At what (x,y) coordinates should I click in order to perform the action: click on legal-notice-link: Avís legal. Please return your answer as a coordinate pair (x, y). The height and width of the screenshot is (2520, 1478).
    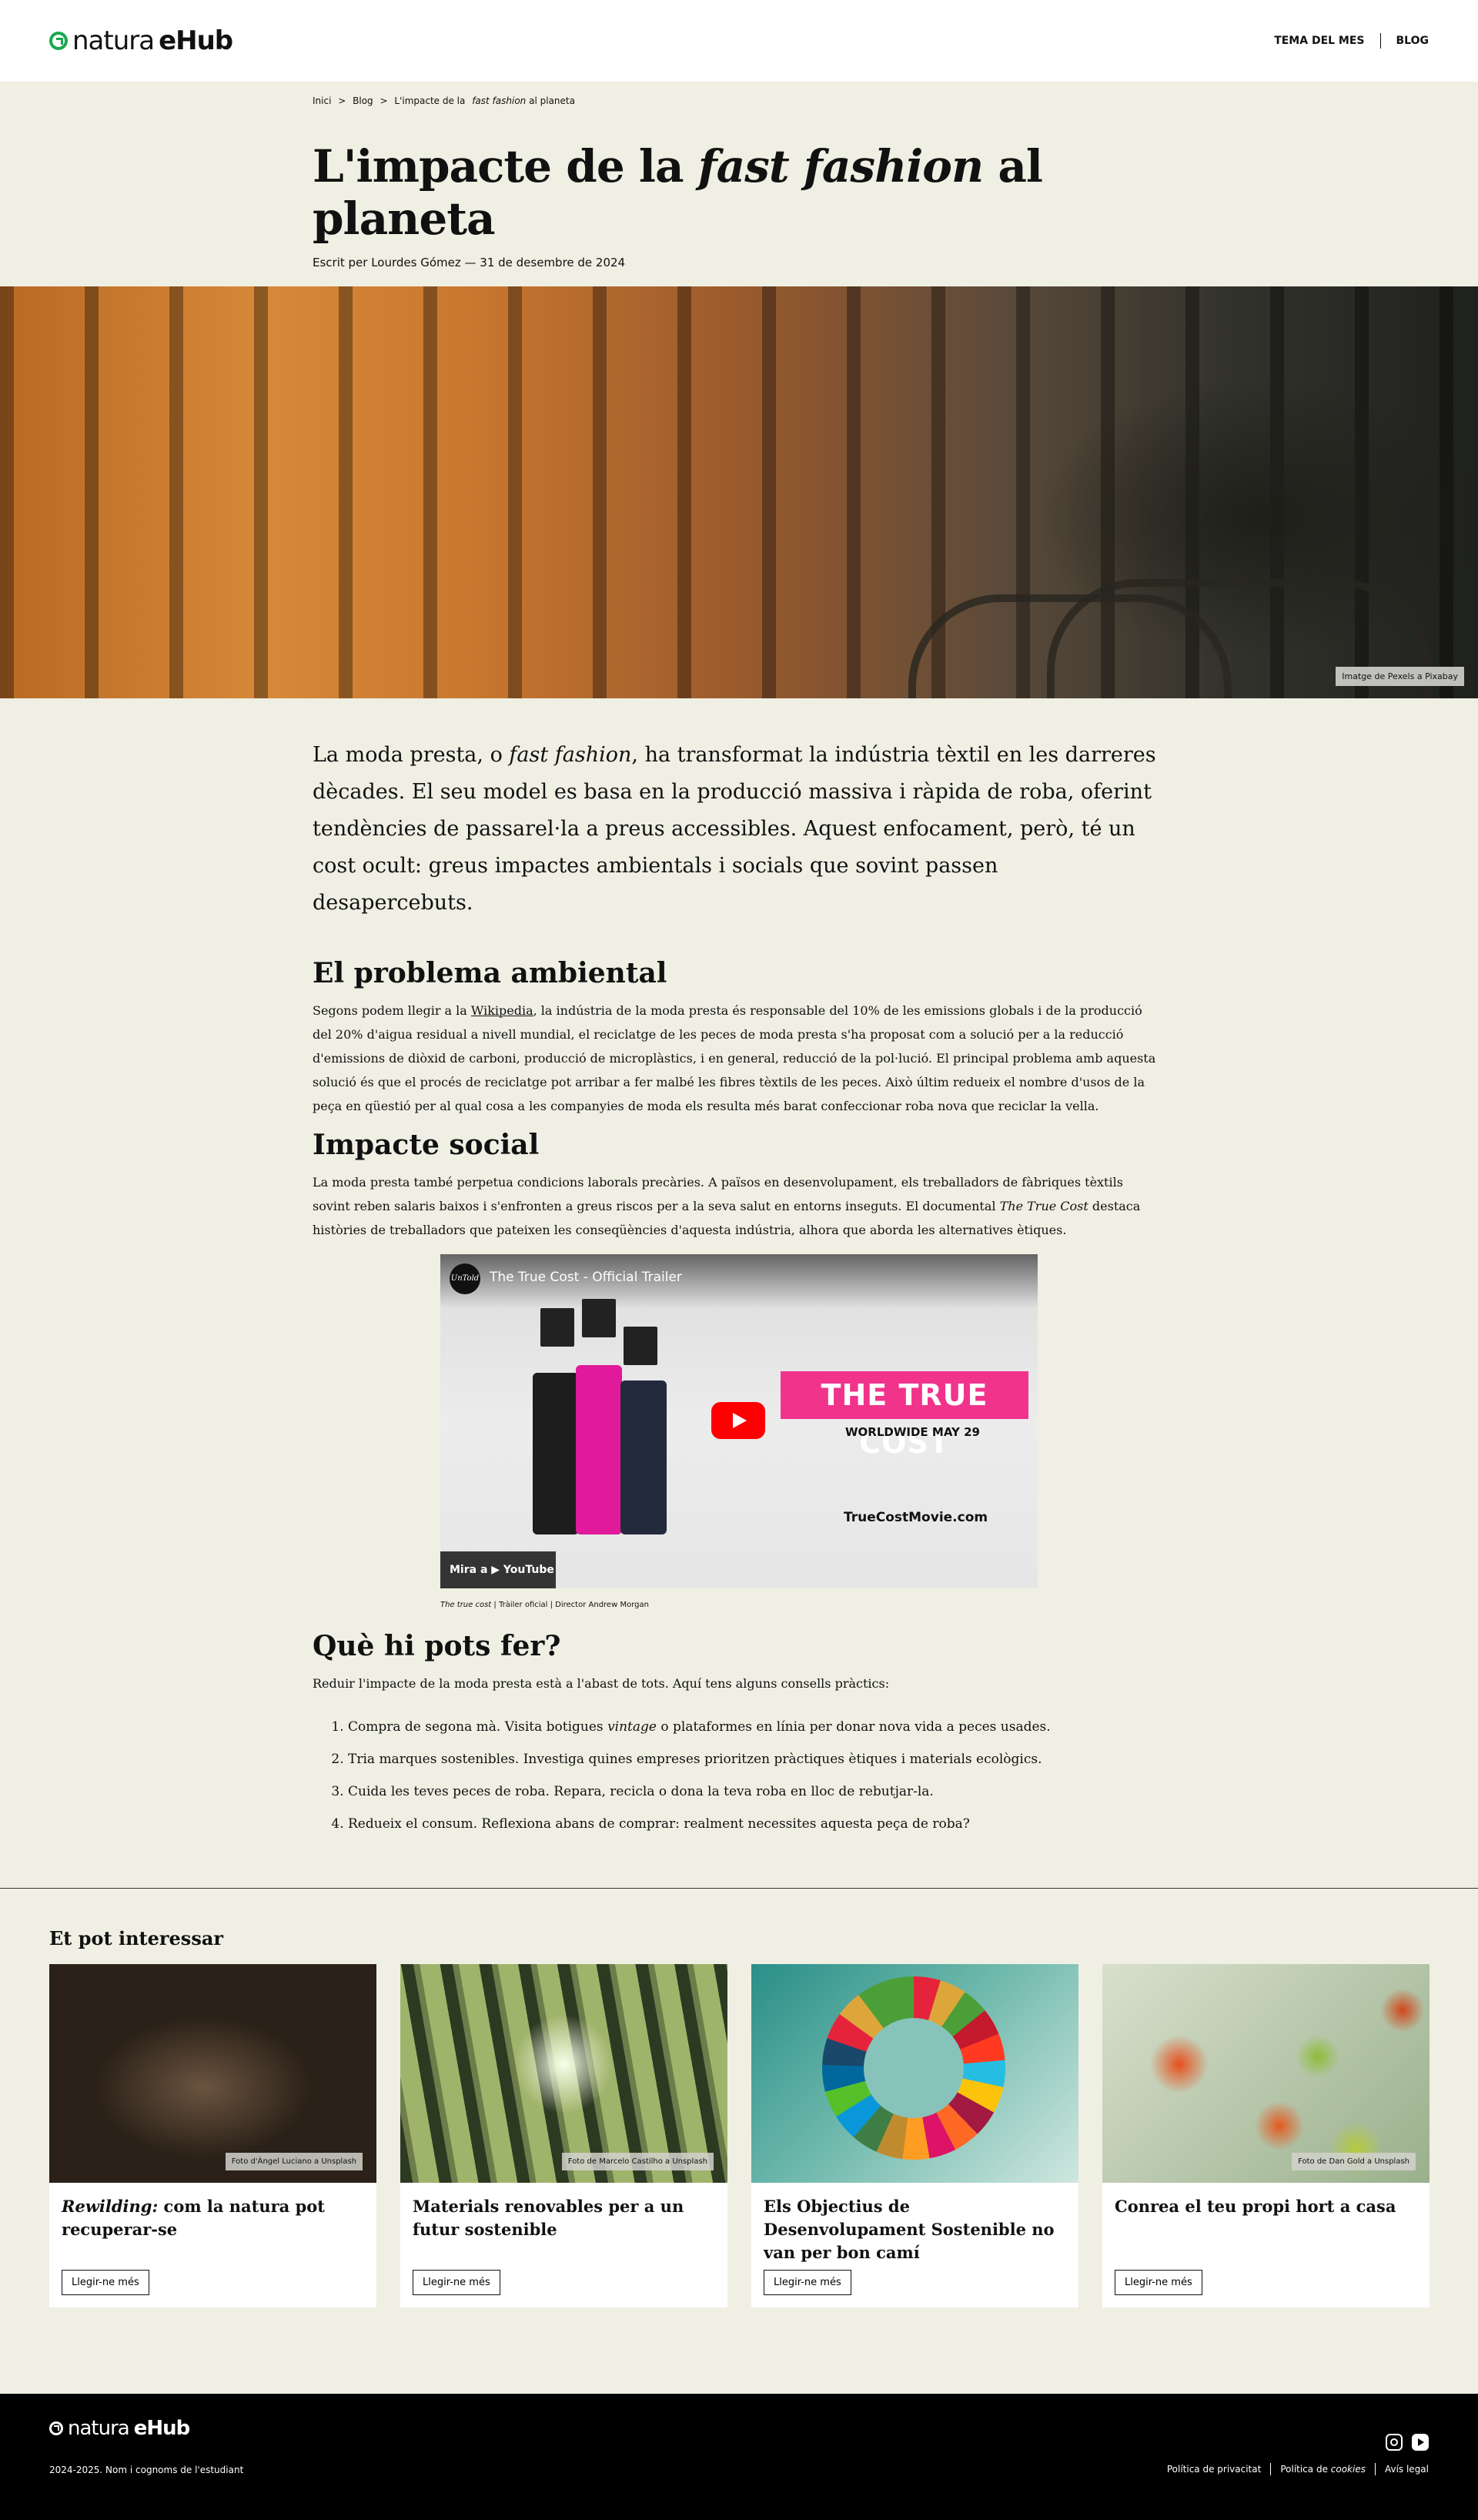
    Looking at the image, I should click on (1407, 2469).